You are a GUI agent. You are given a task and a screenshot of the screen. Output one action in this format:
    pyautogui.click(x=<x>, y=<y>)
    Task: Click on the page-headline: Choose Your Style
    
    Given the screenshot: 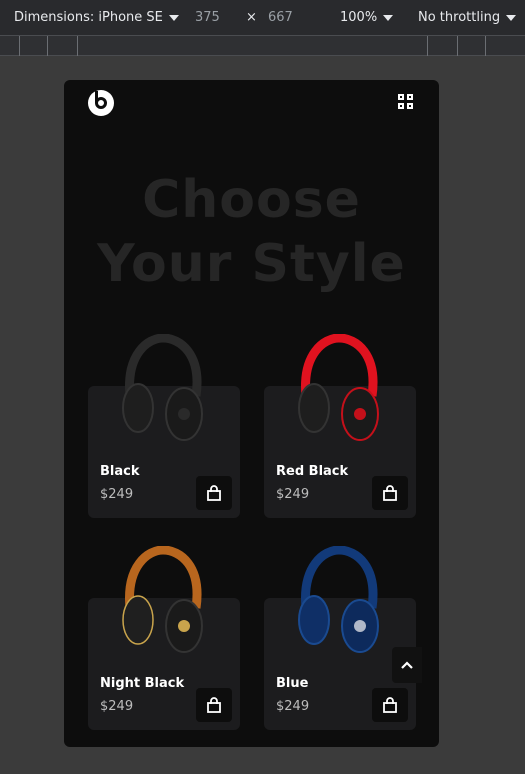 What is the action you would take?
    pyautogui.click(x=251, y=232)
    